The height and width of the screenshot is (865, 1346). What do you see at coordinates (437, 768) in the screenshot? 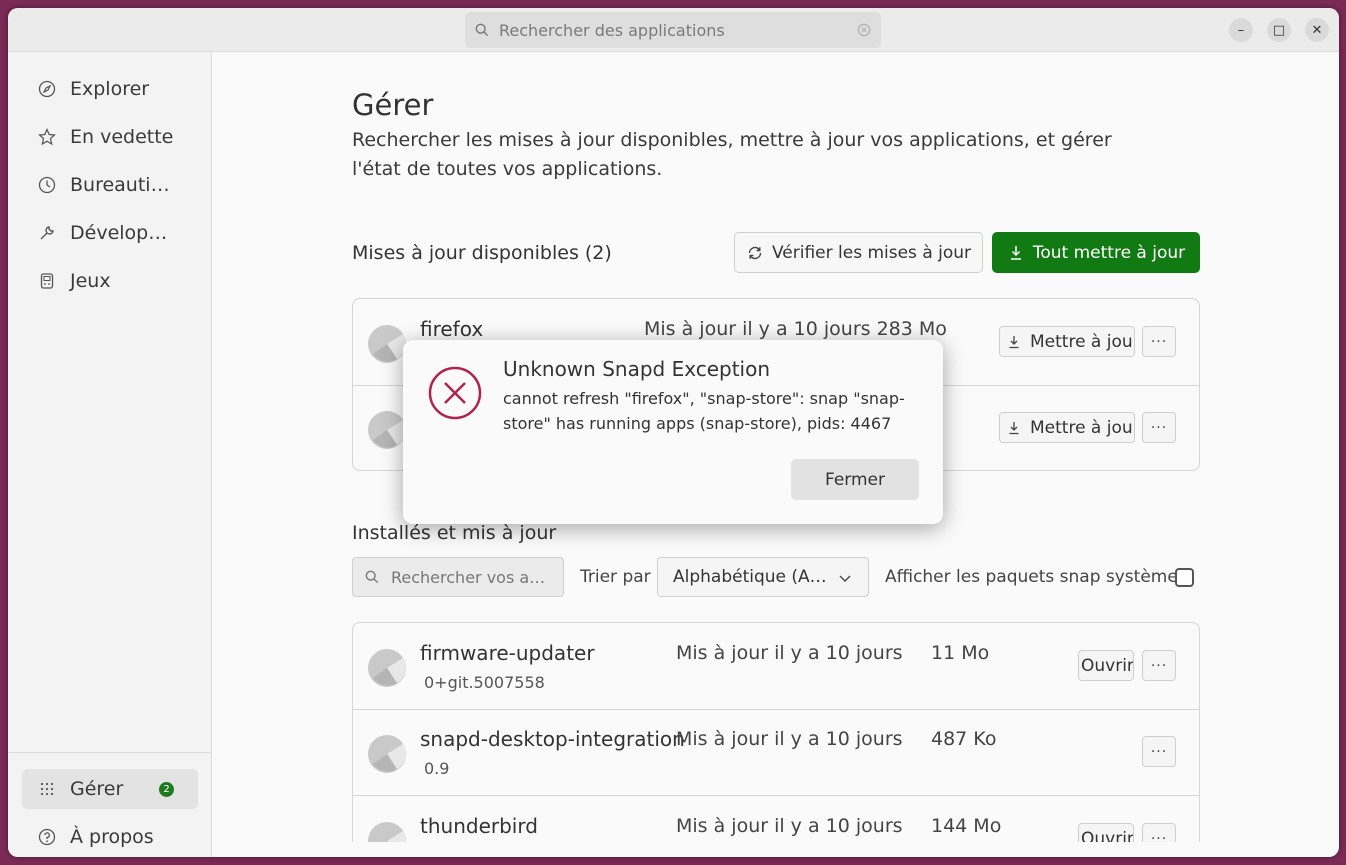
I see `app-version: 0.9` at bounding box center [437, 768].